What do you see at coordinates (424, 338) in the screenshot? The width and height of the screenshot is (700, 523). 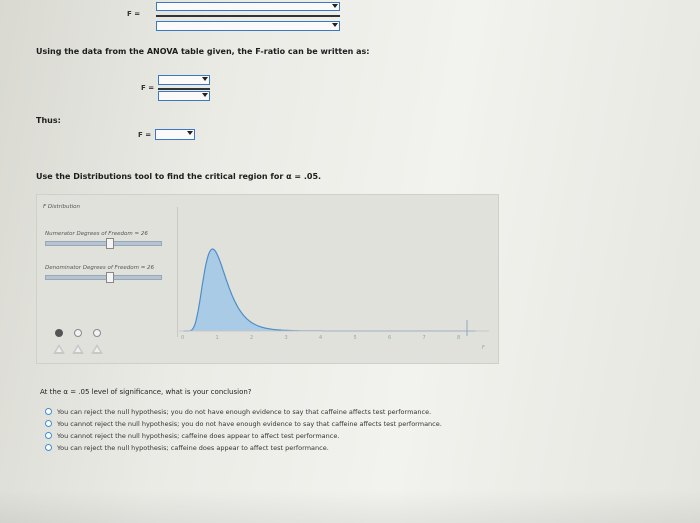 I see `x-tick-label: 7` at bounding box center [424, 338].